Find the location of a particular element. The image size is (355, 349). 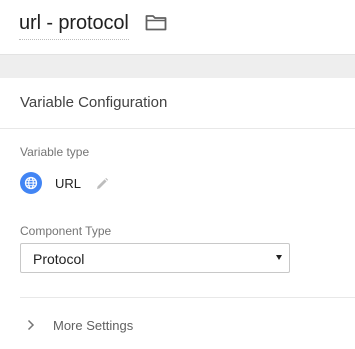

folder-icon is located at coordinates (156, 22).